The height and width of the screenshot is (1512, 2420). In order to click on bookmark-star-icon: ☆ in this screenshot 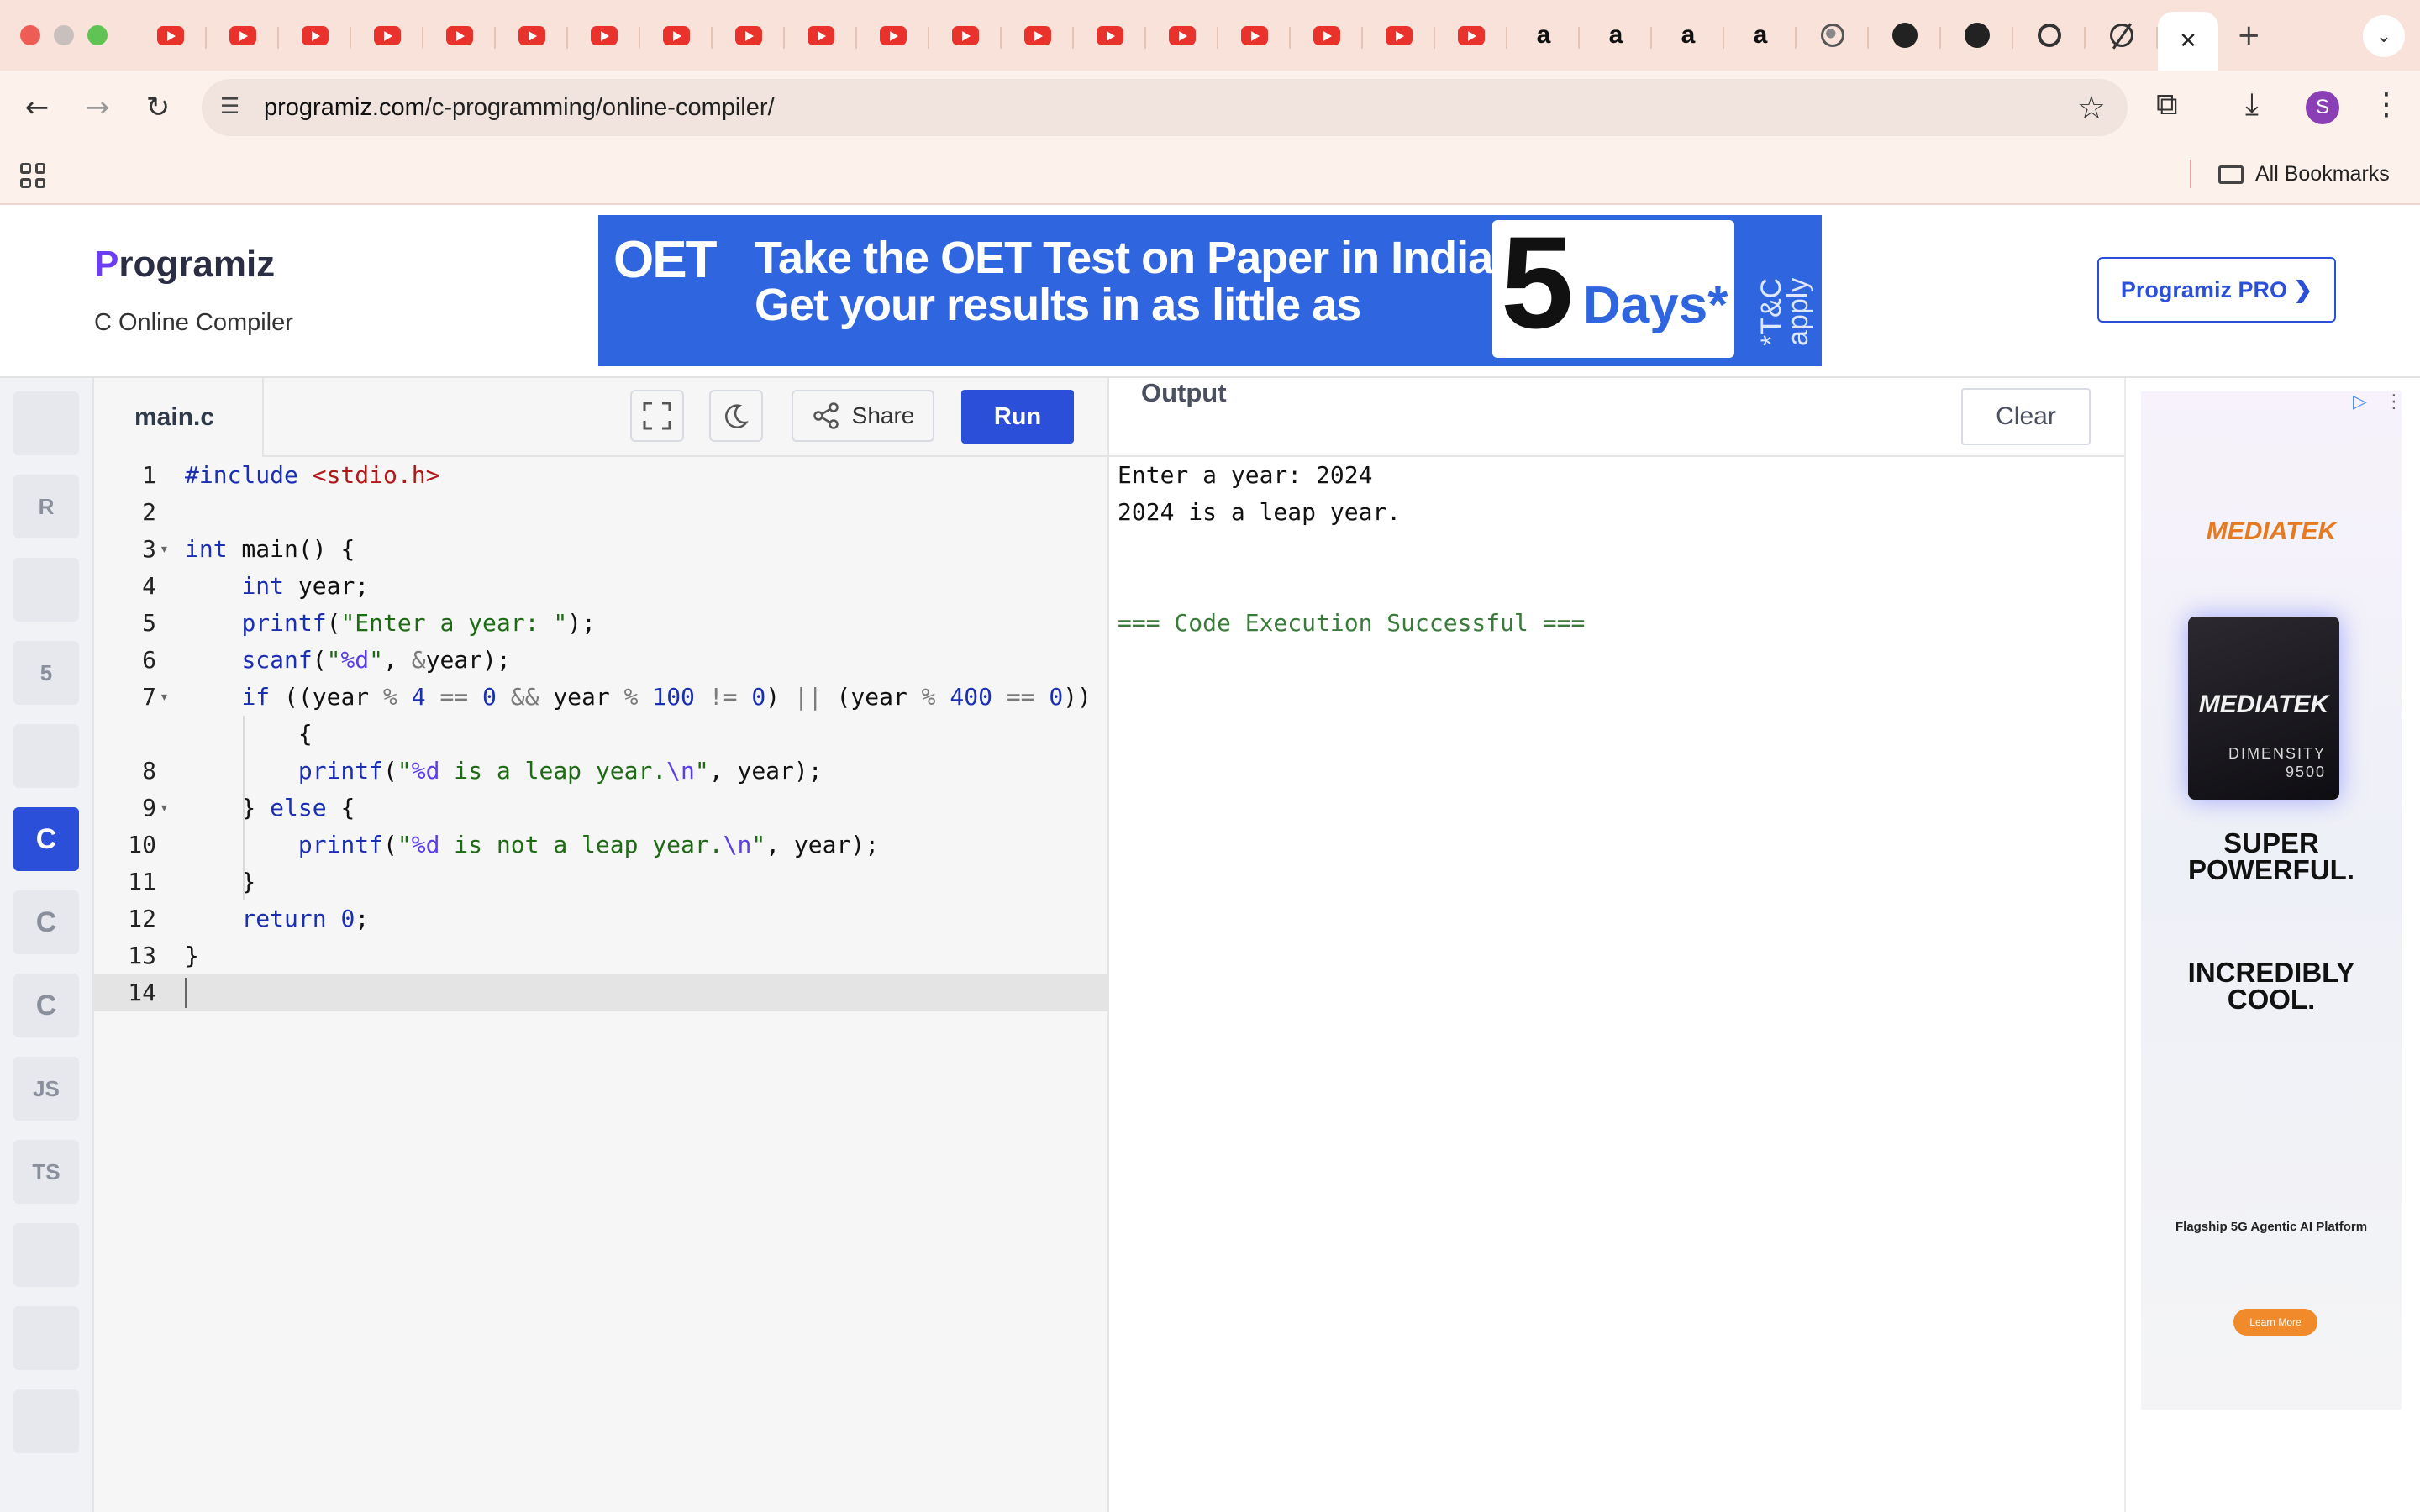, I will do `click(2091, 107)`.